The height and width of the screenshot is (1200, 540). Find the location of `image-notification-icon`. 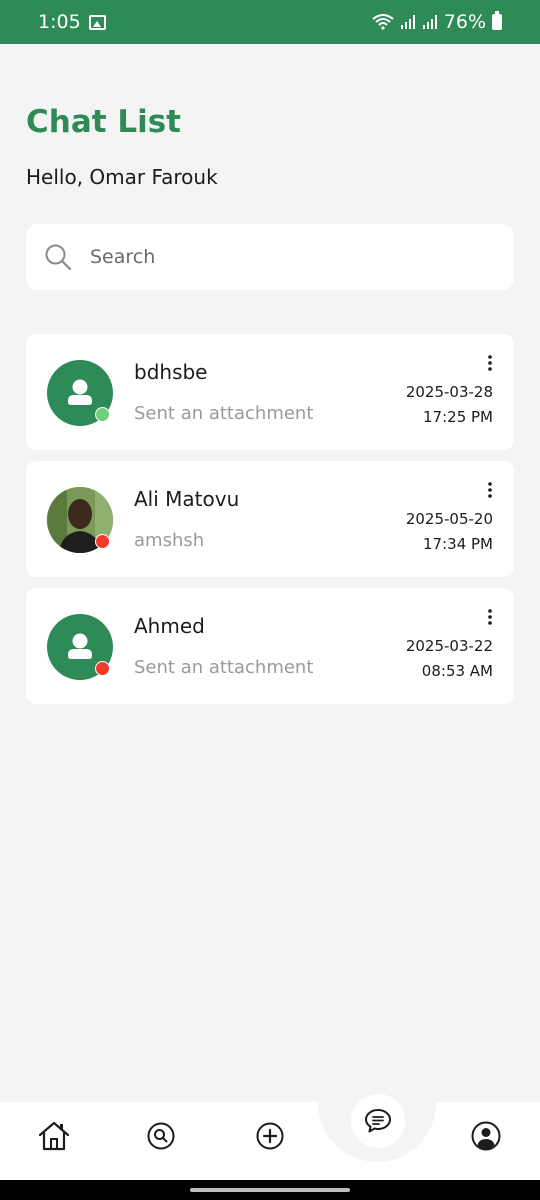

image-notification-icon is located at coordinates (97, 22).